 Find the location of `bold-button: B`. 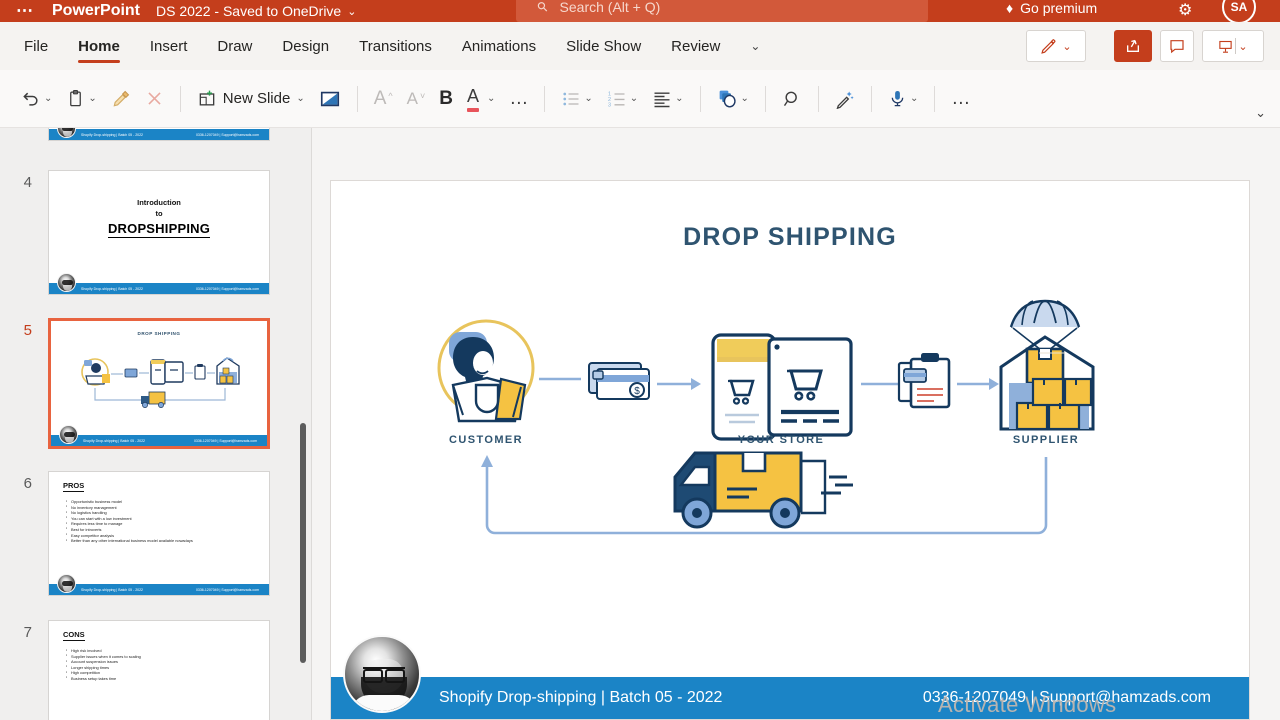

bold-button: B is located at coordinates (446, 99).